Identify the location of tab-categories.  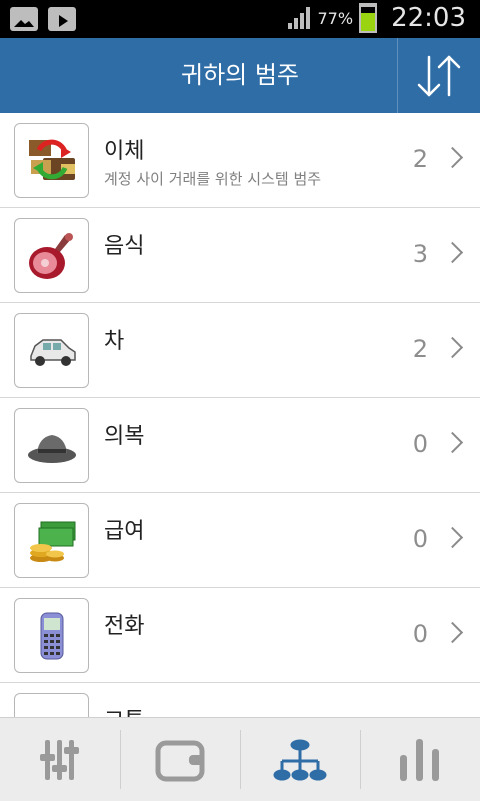
(300, 759).